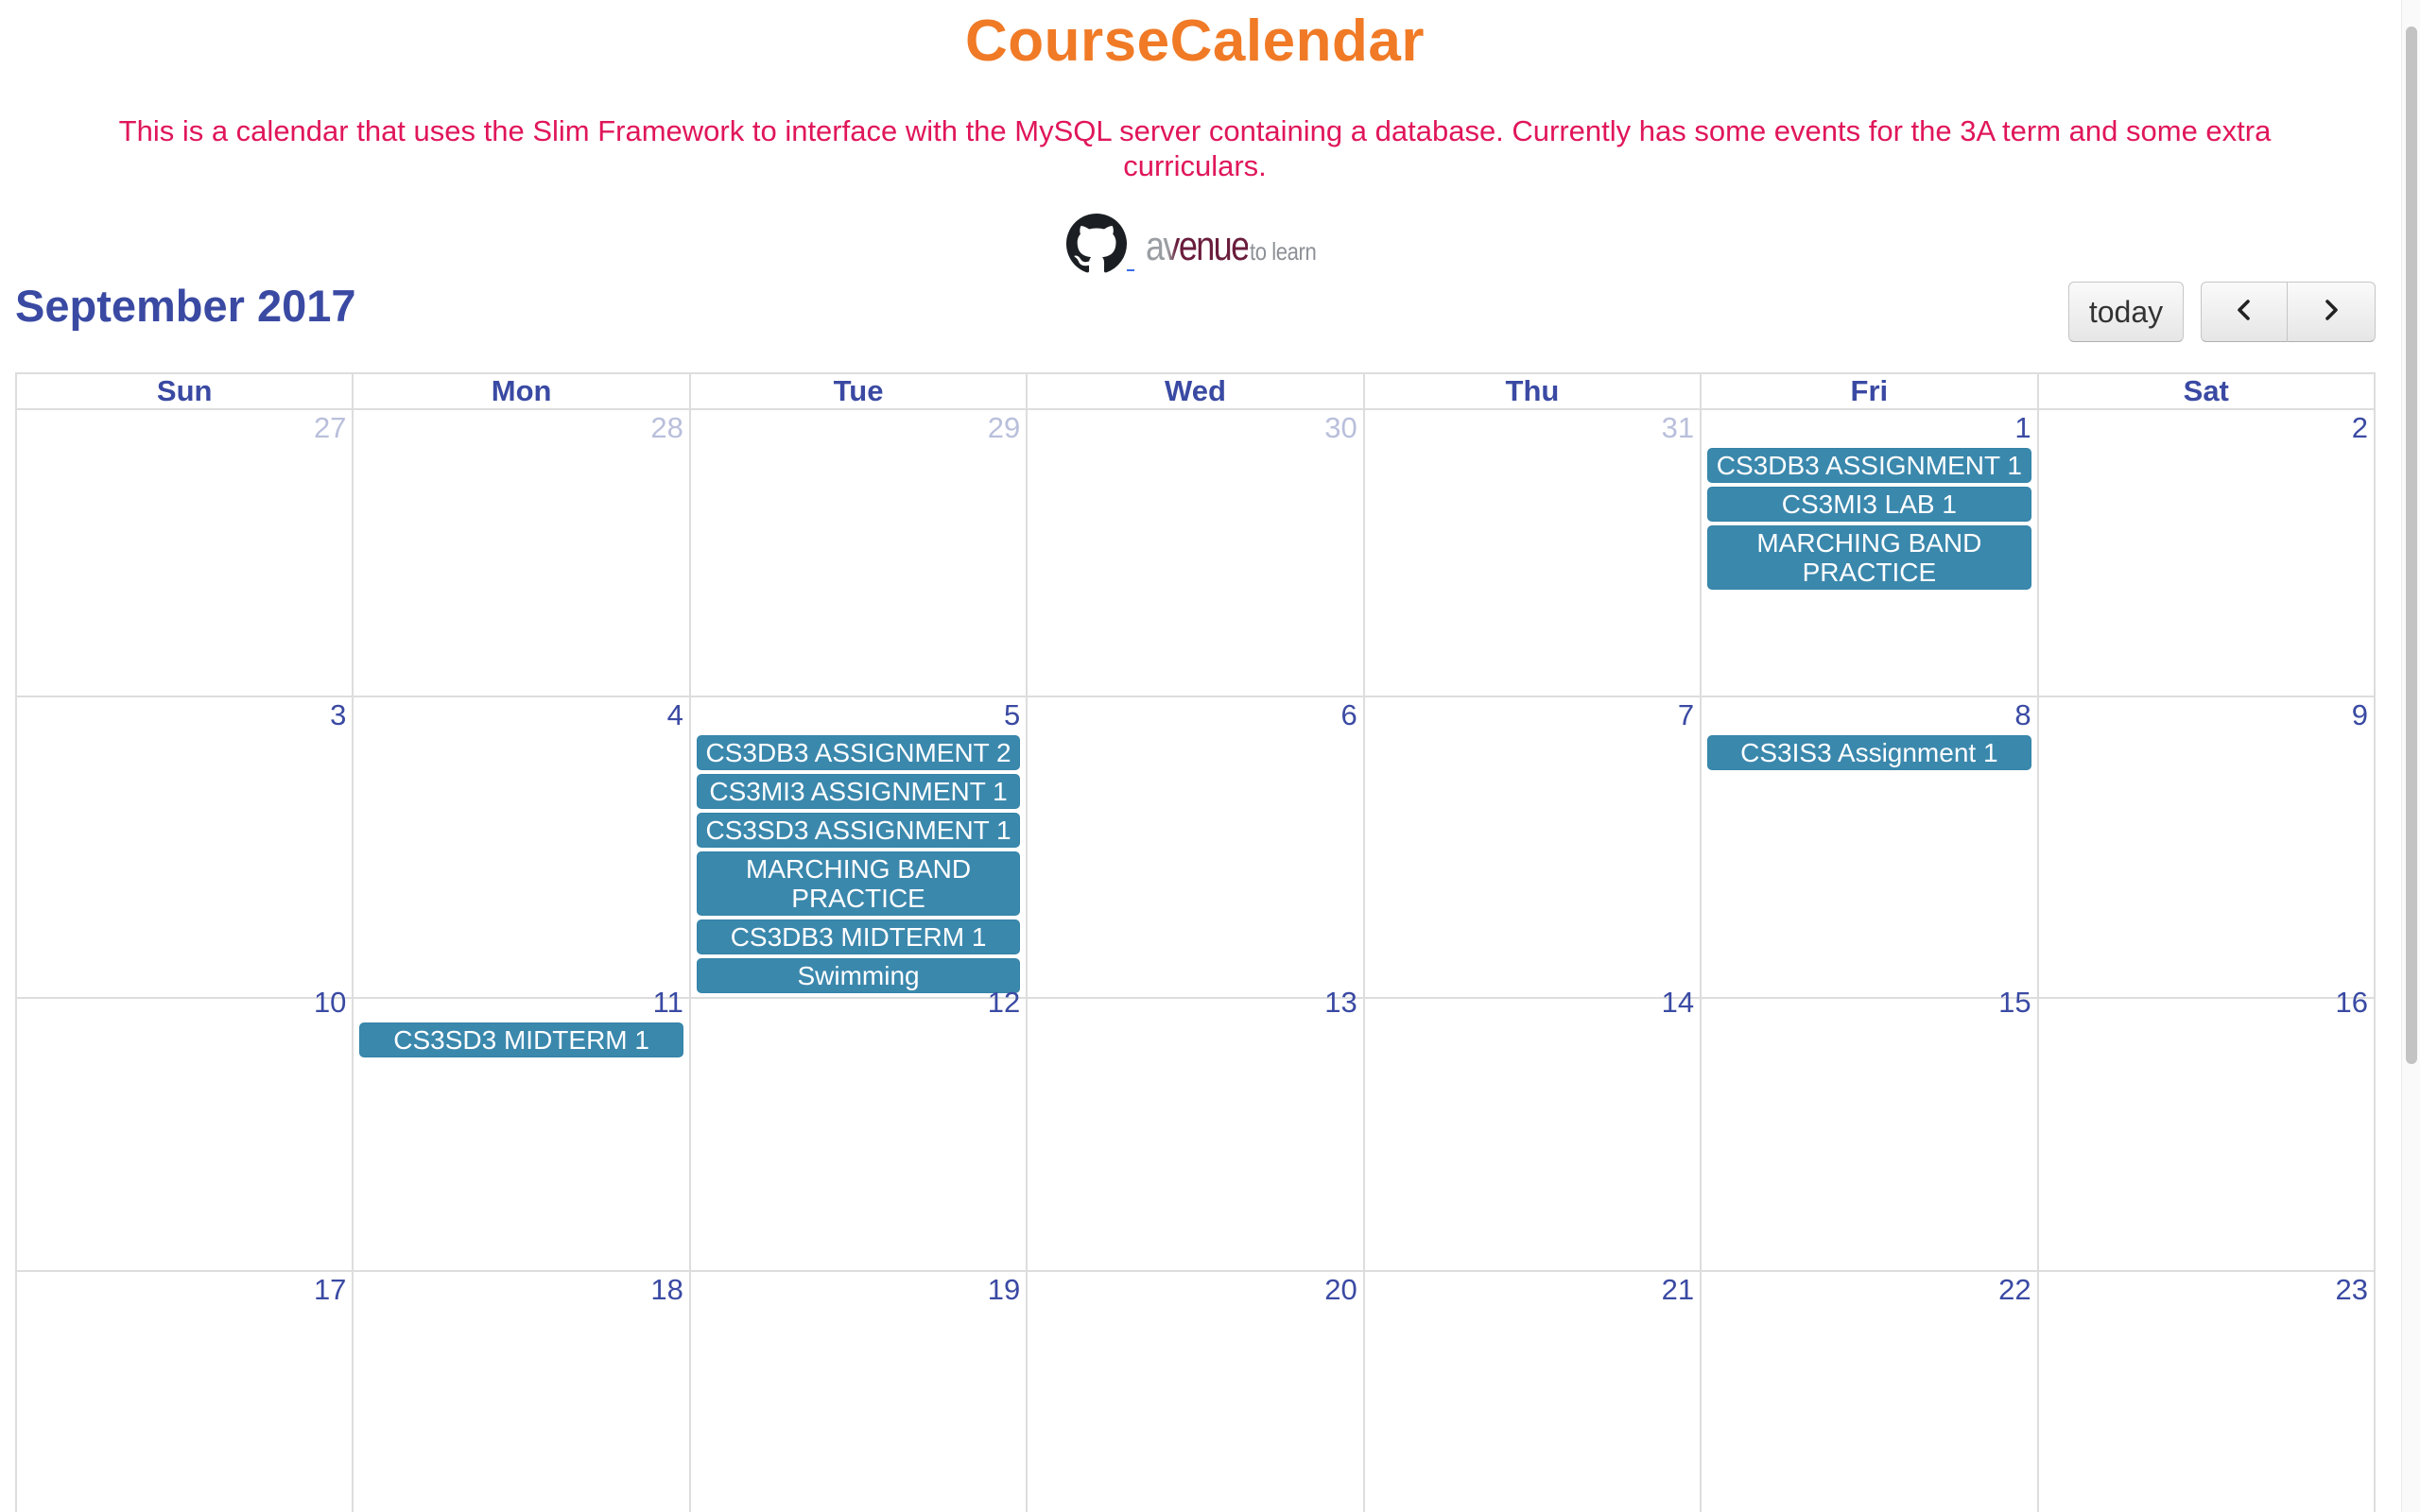  What do you see at coordinates (185, 306) in the screenshot?
I see `month-title: September 2017` at bounding box center [185, 306].